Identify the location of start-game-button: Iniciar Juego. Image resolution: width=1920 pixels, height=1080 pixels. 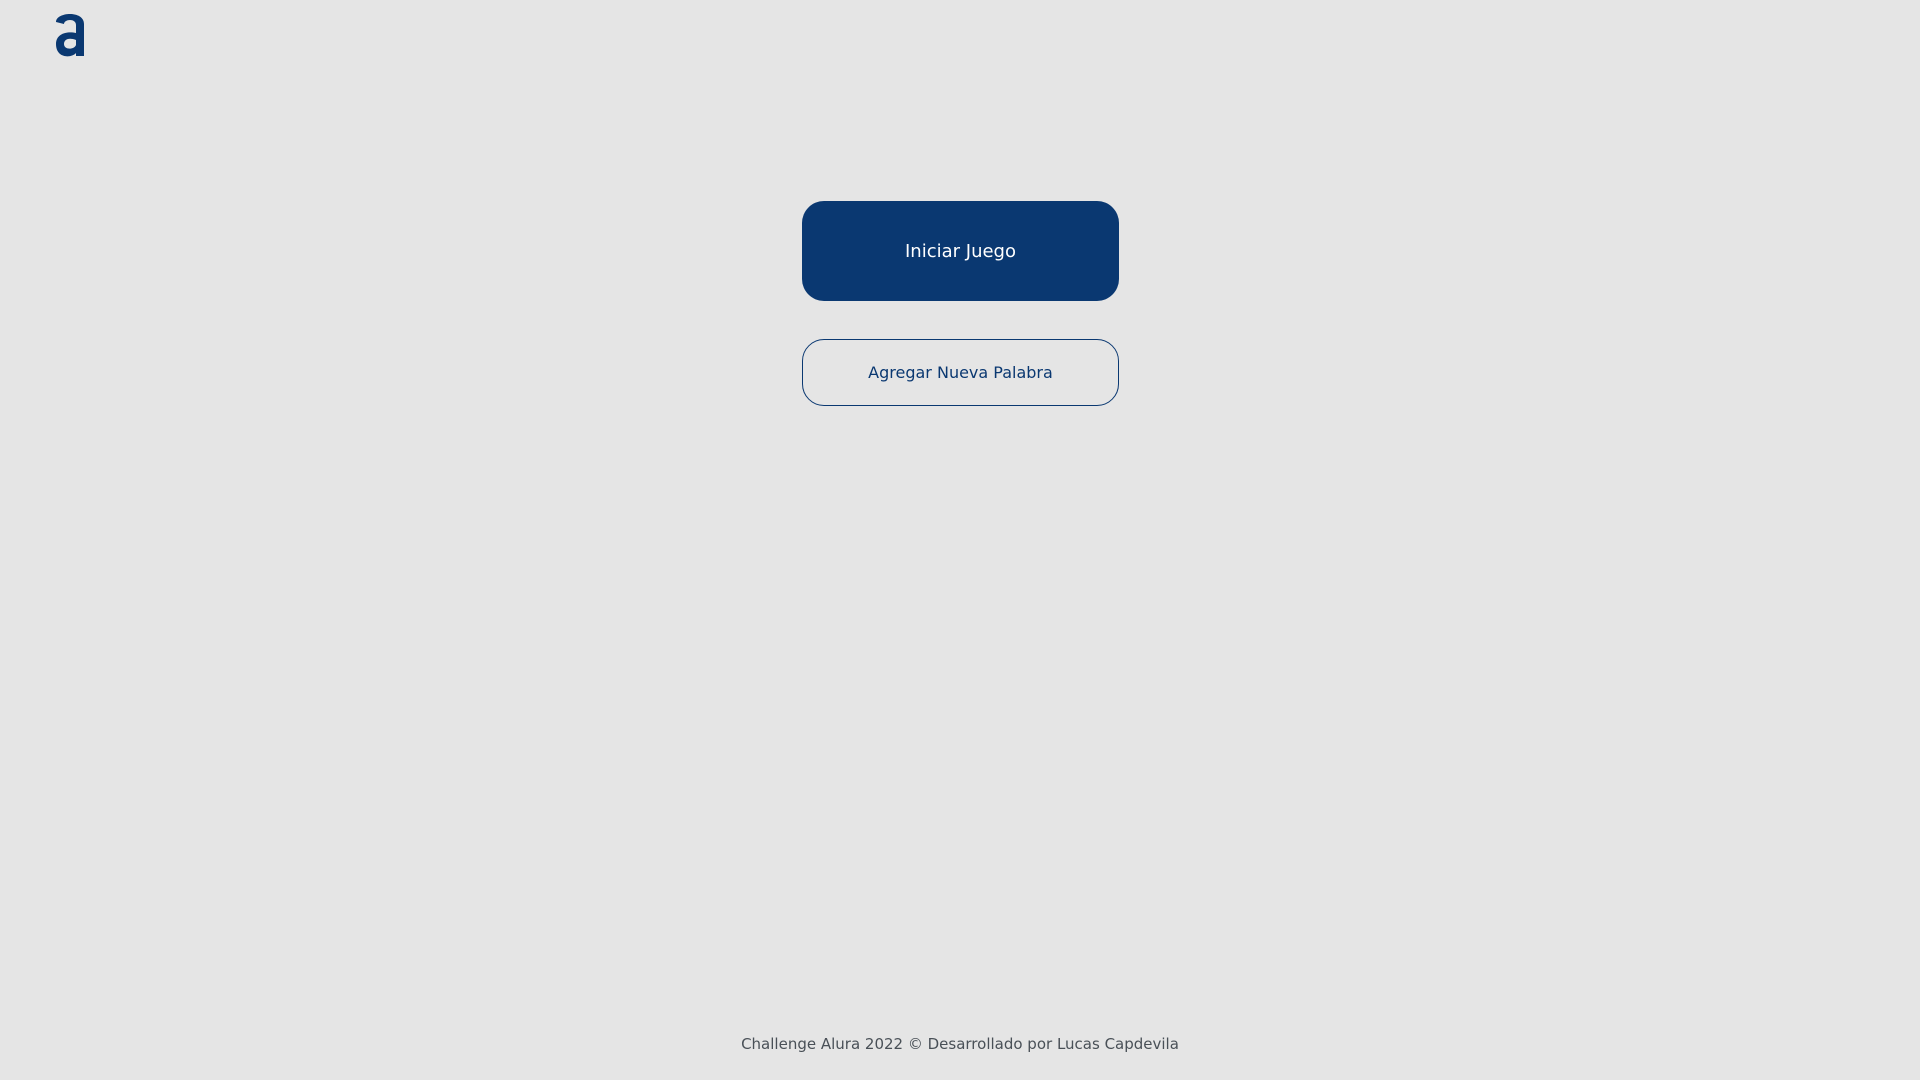
(960, 251).